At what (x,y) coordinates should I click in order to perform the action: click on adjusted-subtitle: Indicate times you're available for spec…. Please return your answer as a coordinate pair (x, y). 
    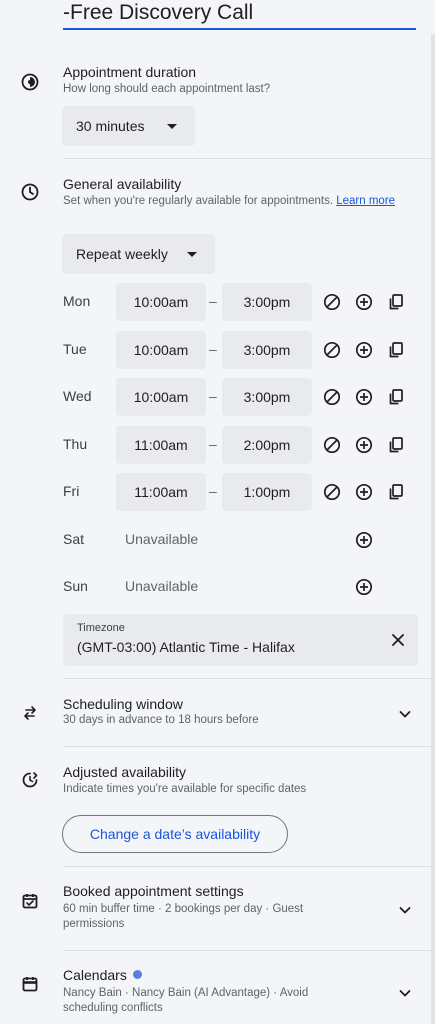
    Looking at the image, I should click on (185, 789).